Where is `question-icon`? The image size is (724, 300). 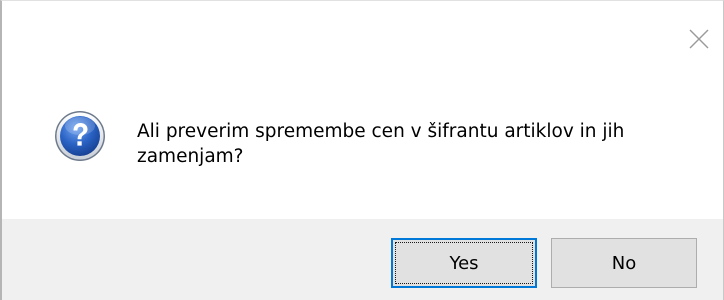
question-icon is located at coordinates (80, 136).